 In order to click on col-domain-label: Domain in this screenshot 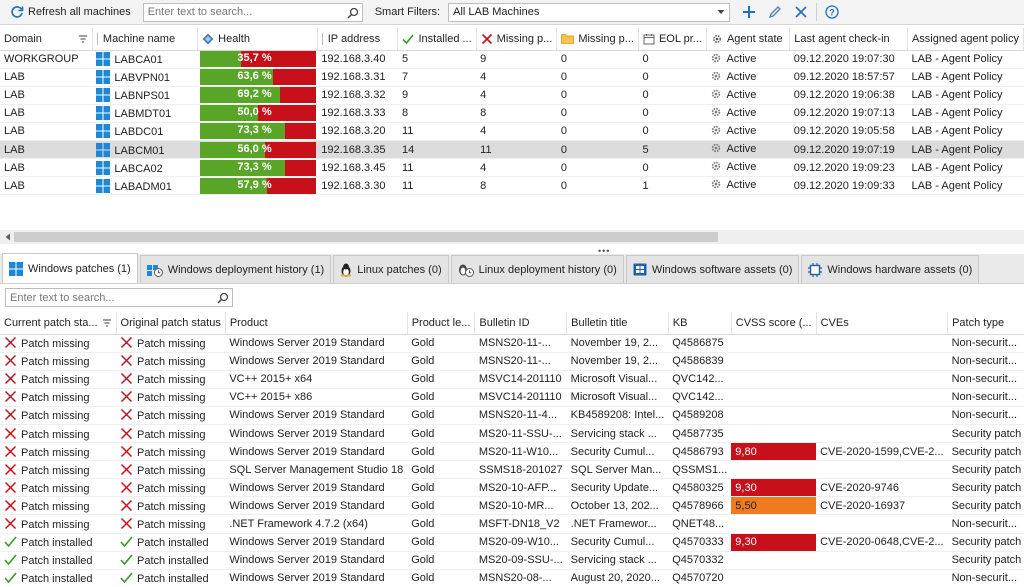, I will do `click(23, 38)`.